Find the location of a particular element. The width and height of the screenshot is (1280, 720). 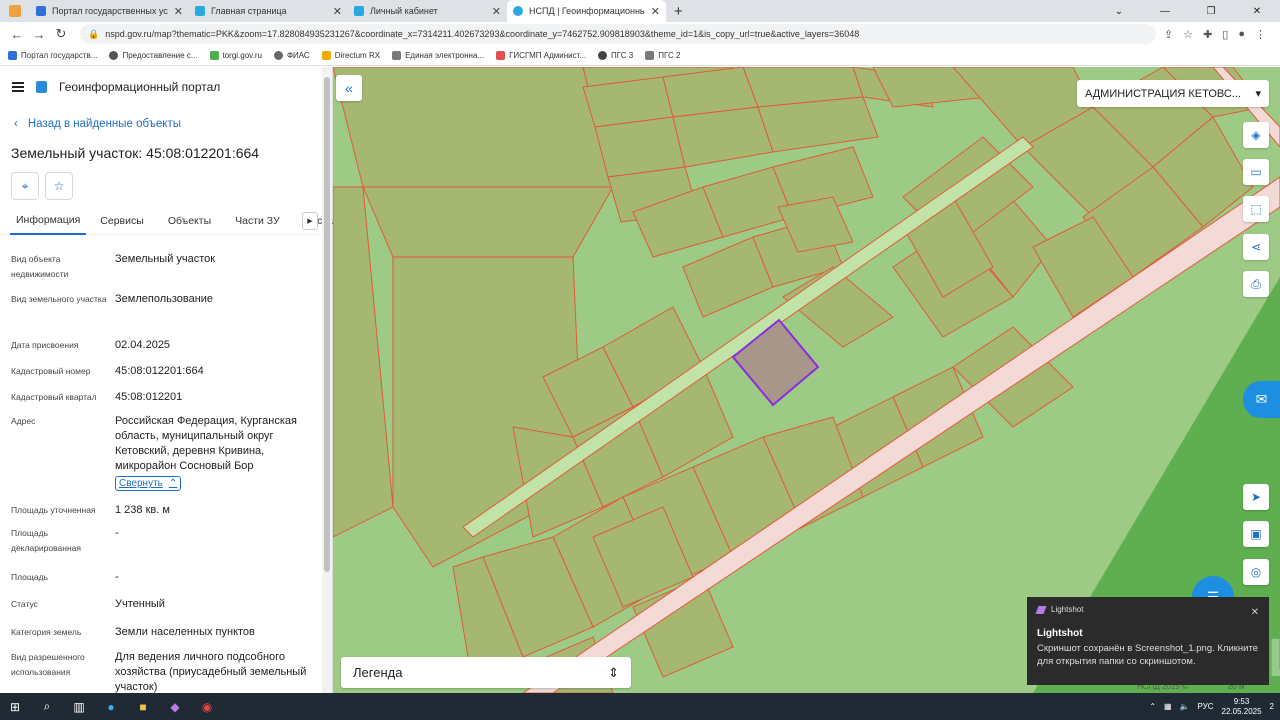

double-chevron-left-icon: « is located at coordinates (349, 88).